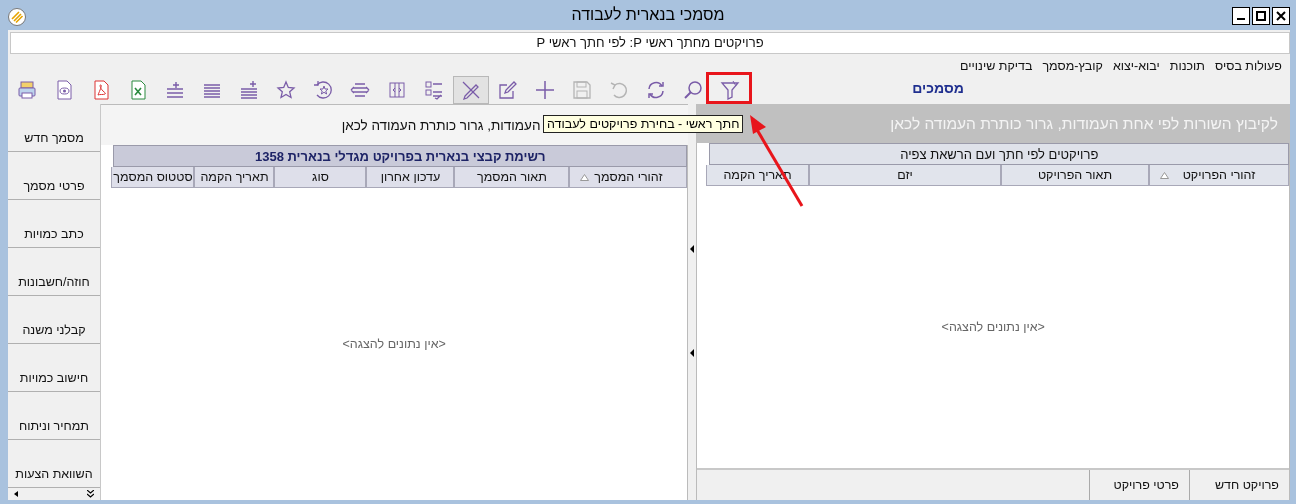 This screenshot has height=504, width=1296. I want to click on maximize-button, so click(1261, 16).